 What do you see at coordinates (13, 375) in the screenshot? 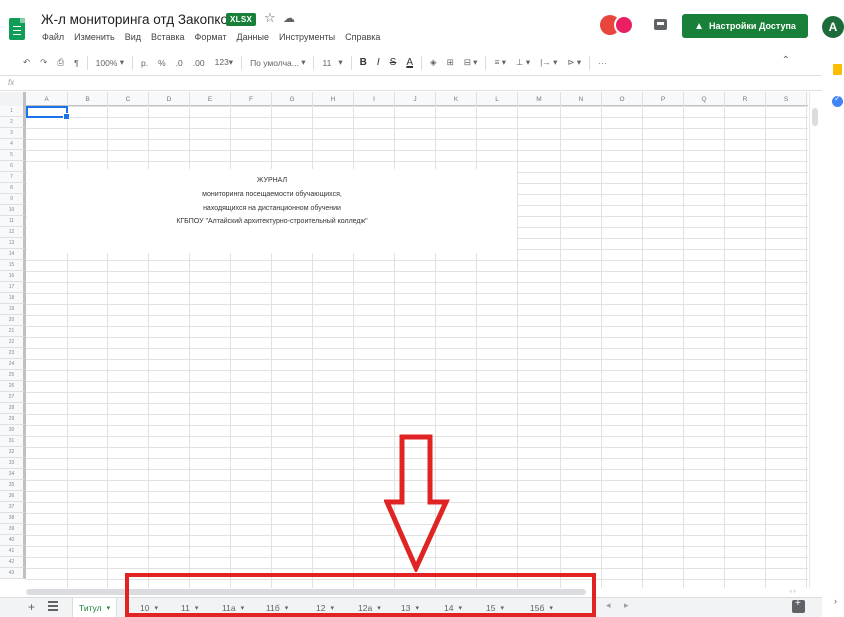
I see `row-header: 25` at bounding box center [13, 375].